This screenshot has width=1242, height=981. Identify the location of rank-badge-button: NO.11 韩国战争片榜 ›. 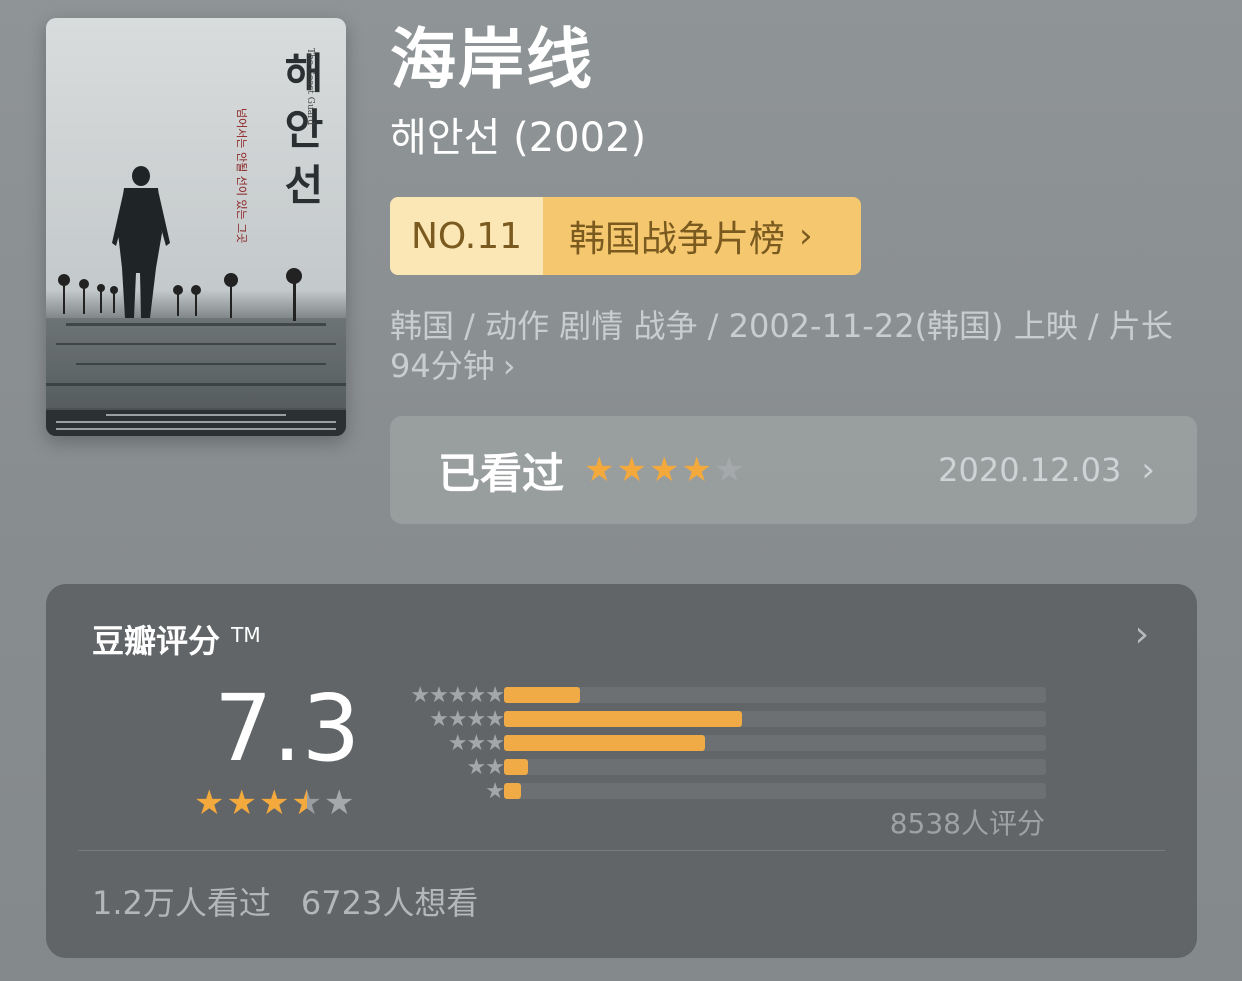
(625, 236).